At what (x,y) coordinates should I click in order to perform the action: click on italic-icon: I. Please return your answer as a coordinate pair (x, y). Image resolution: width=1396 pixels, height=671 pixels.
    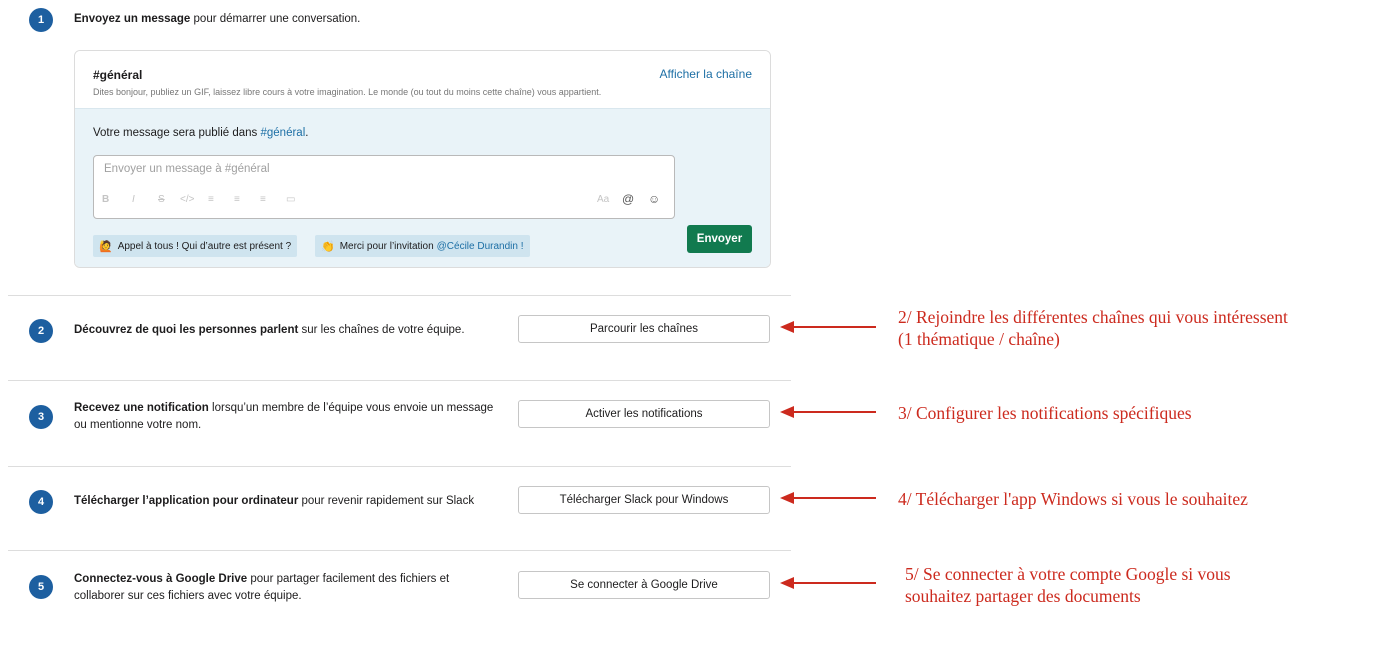
    Looking at the image, I should click on (133, 199).